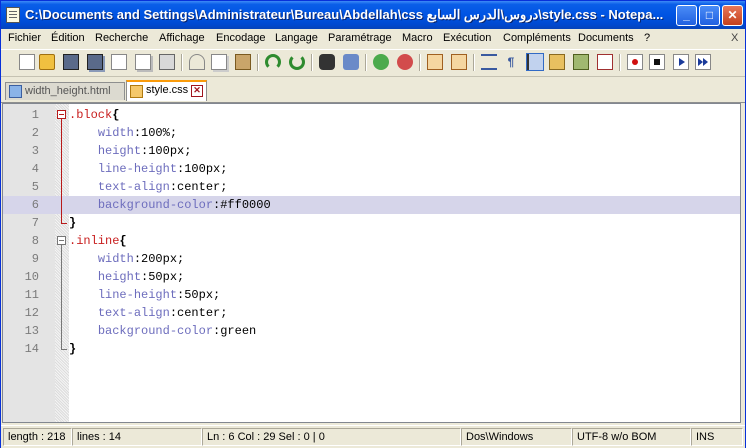 The height and width of the screenshot is (448, 746). Describe the element at coordinates (143, 62) in the screenshot. I see `close-all-icon` at that location.